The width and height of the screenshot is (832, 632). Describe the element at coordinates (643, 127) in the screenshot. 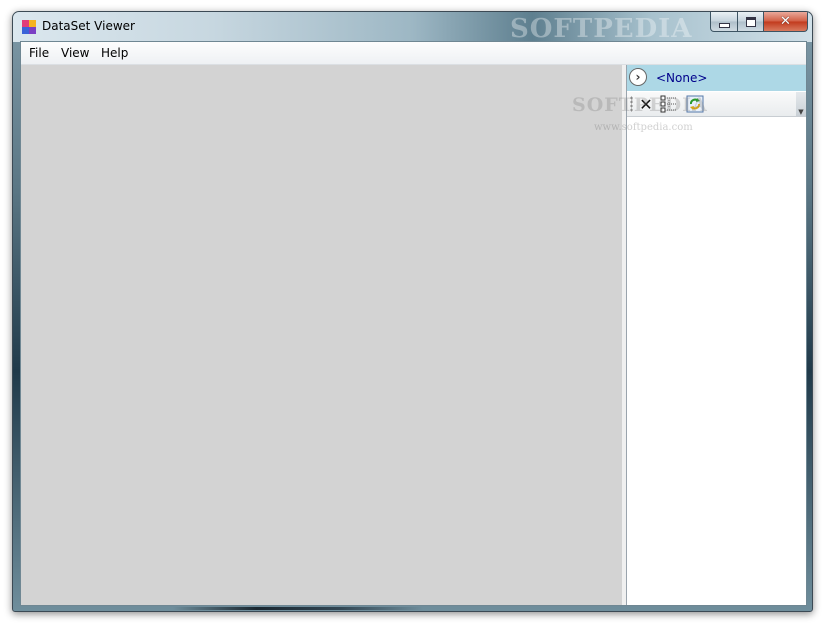

I see `watermark-url: www.softpedia.com` at that location.